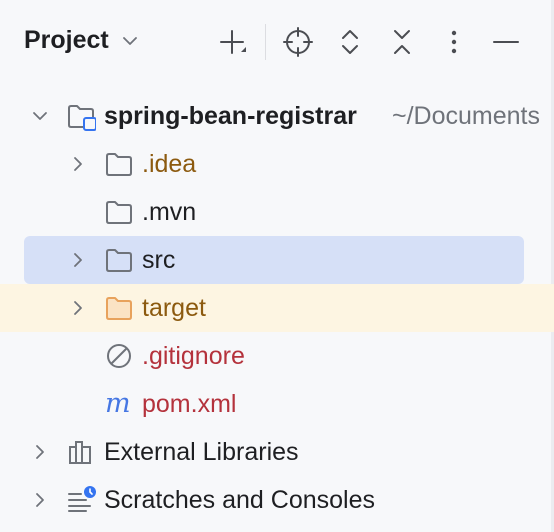  I want to click on tree-node-label: pom.xml, so click(189, 404).